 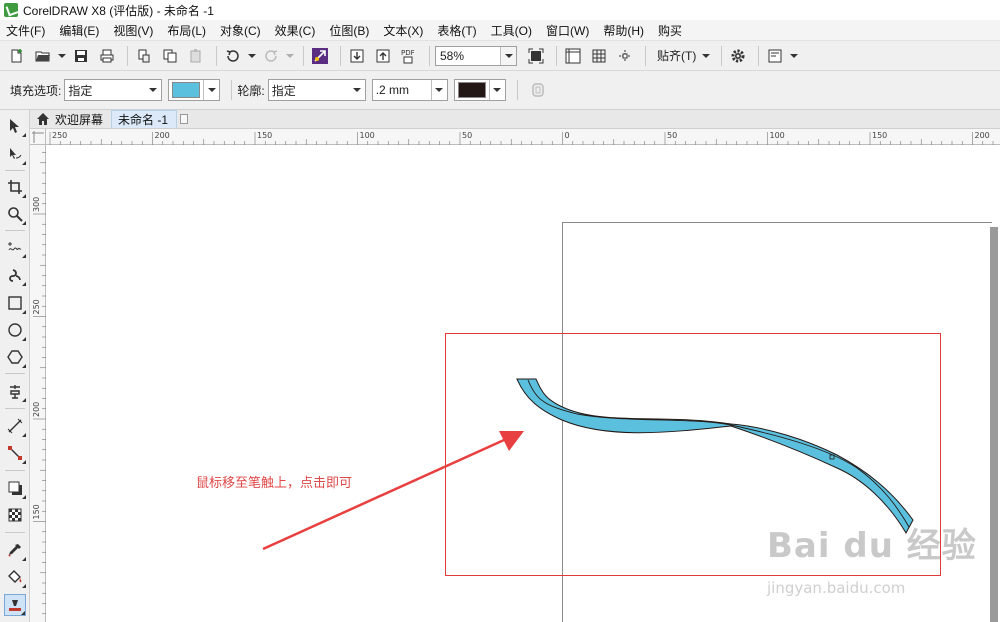 What do you see at coordinates (133, 30) in the screenshot?
I see `menu-view: 视图(V)` at bounding box center [133, 30].